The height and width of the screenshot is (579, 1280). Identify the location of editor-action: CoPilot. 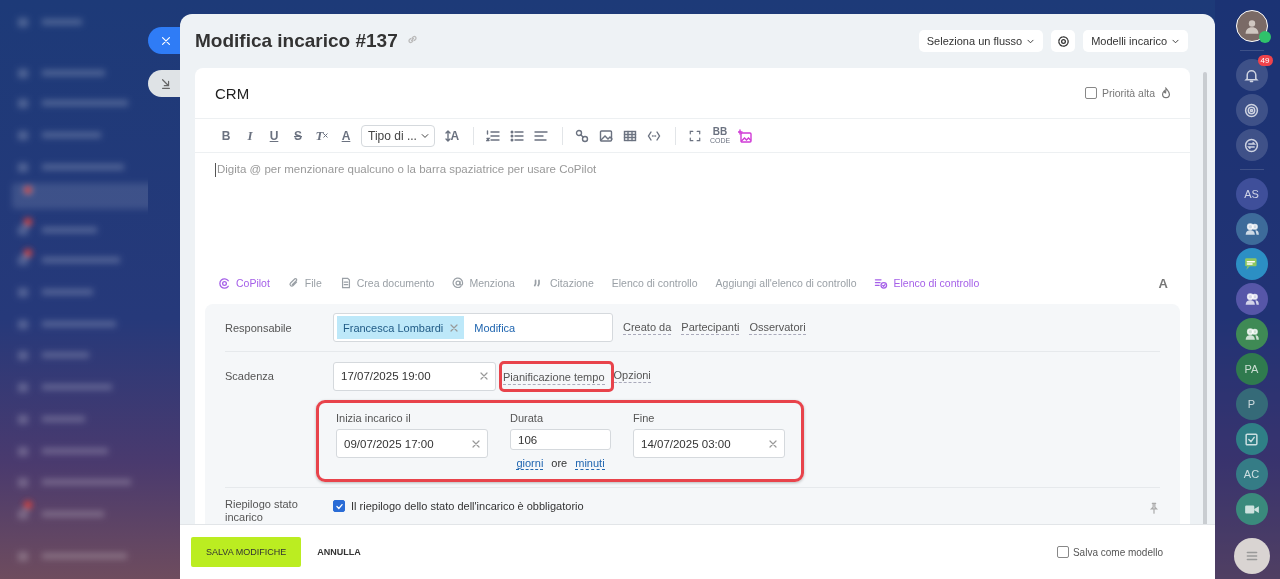
(244, 283).